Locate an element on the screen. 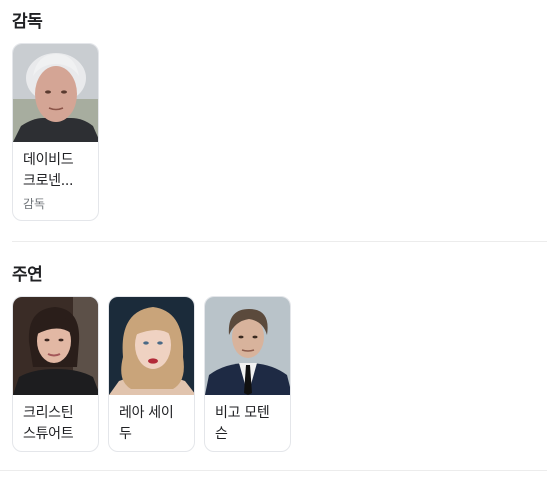 This screenshot has width=547, height=483. director-section-title: 감독 is located at coordinates (27, 22).